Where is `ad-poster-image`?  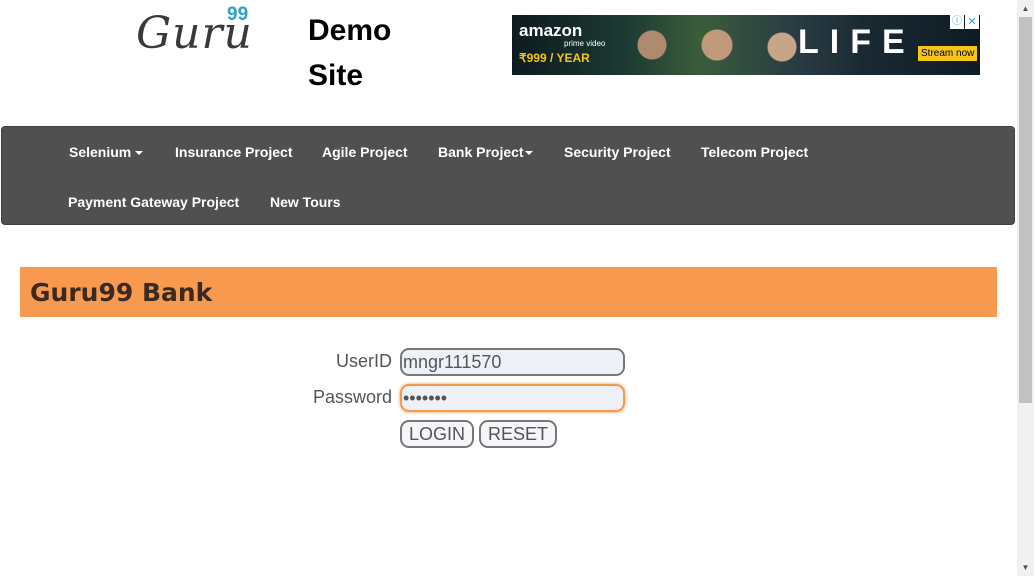 ad-poster-image is located at coordinates (717, 45).